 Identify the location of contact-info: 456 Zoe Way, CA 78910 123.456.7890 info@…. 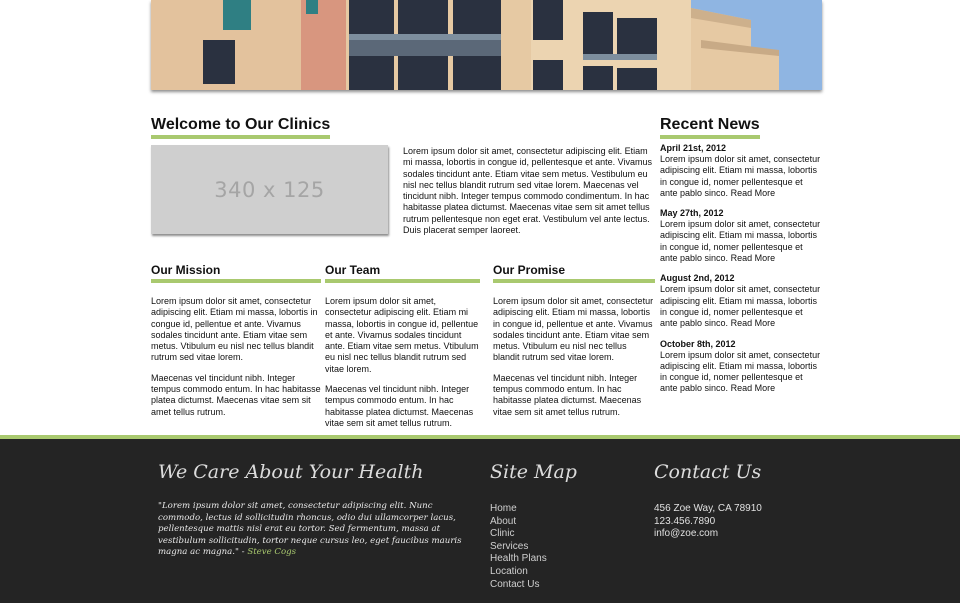
(708, 522).